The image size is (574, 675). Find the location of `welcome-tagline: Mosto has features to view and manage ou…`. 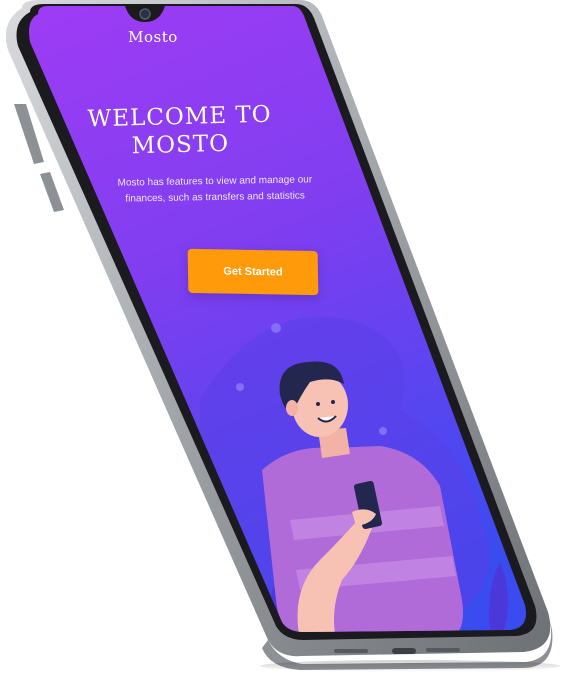

welcome-tagline: Mosto has features to view and manage ou… is located at coordinates (215, 189).